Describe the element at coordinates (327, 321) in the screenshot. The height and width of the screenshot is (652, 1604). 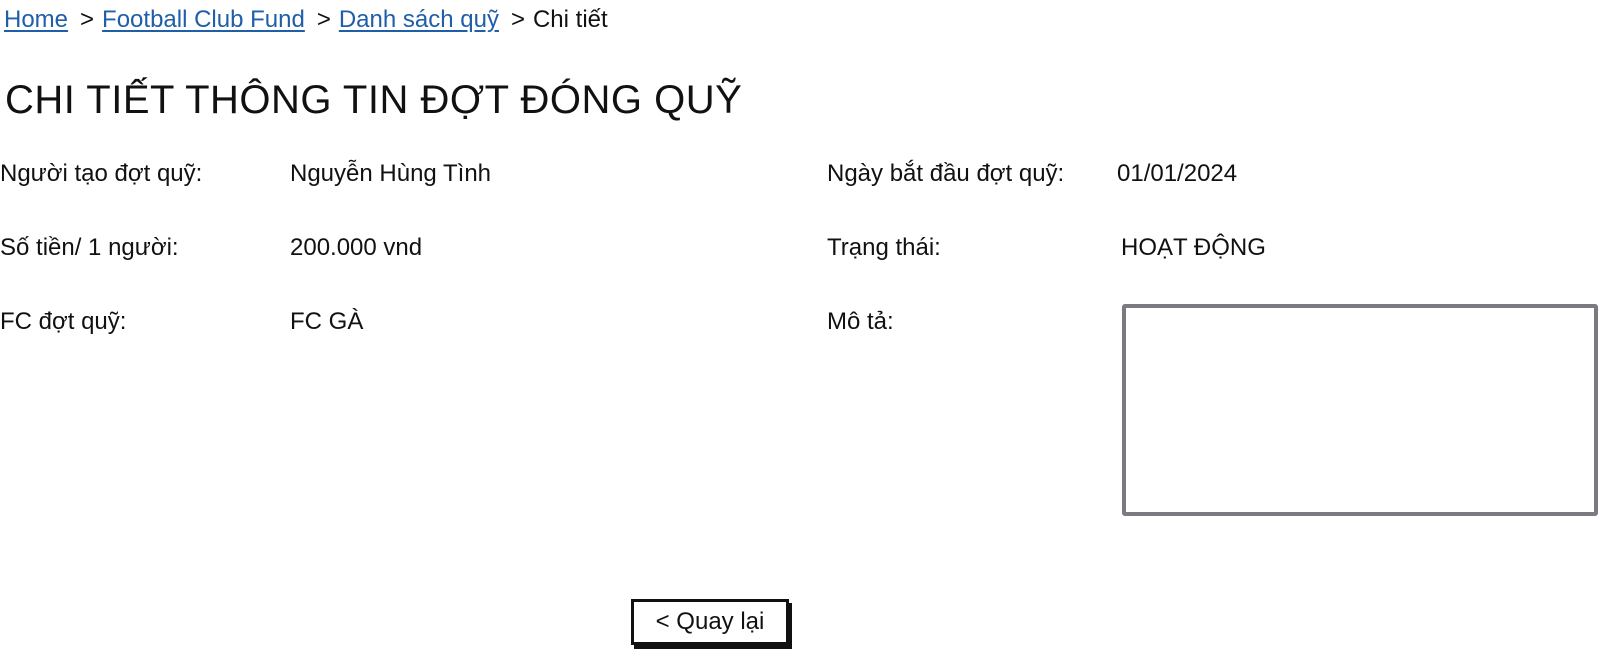
I see `fc-value: FC GÀ` at that location.